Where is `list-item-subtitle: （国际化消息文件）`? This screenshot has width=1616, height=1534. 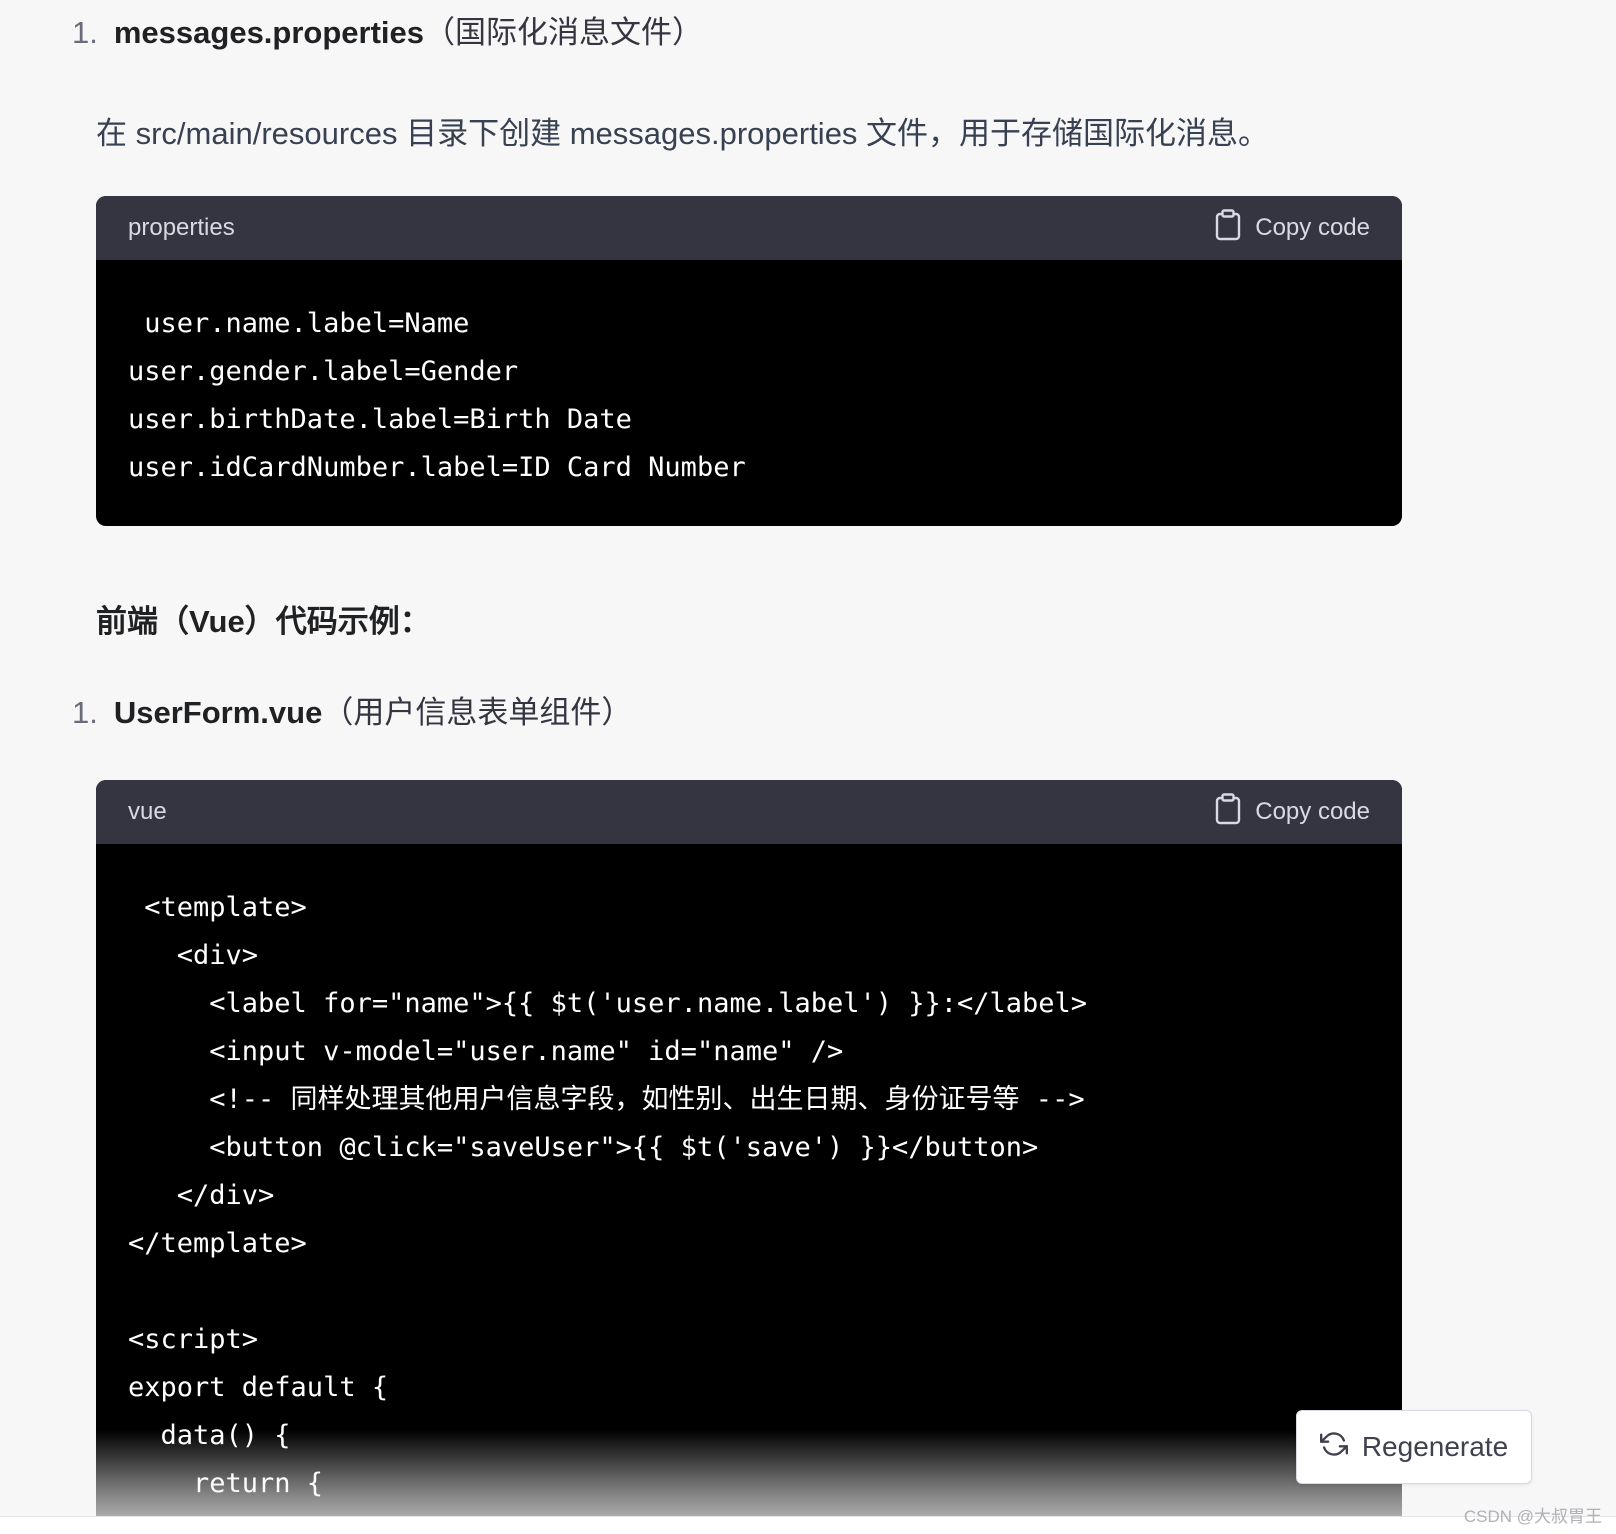 list-item-subtitle: （国际化消息文件） is located at coordinates (564, 32).